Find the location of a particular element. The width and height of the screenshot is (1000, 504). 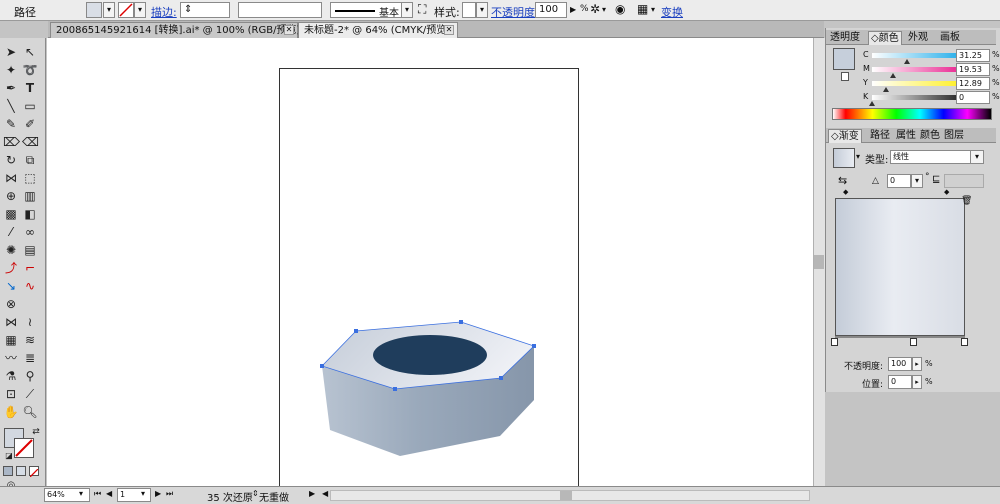

tab-artboards: 画板 is located at coordinates (950, 38).